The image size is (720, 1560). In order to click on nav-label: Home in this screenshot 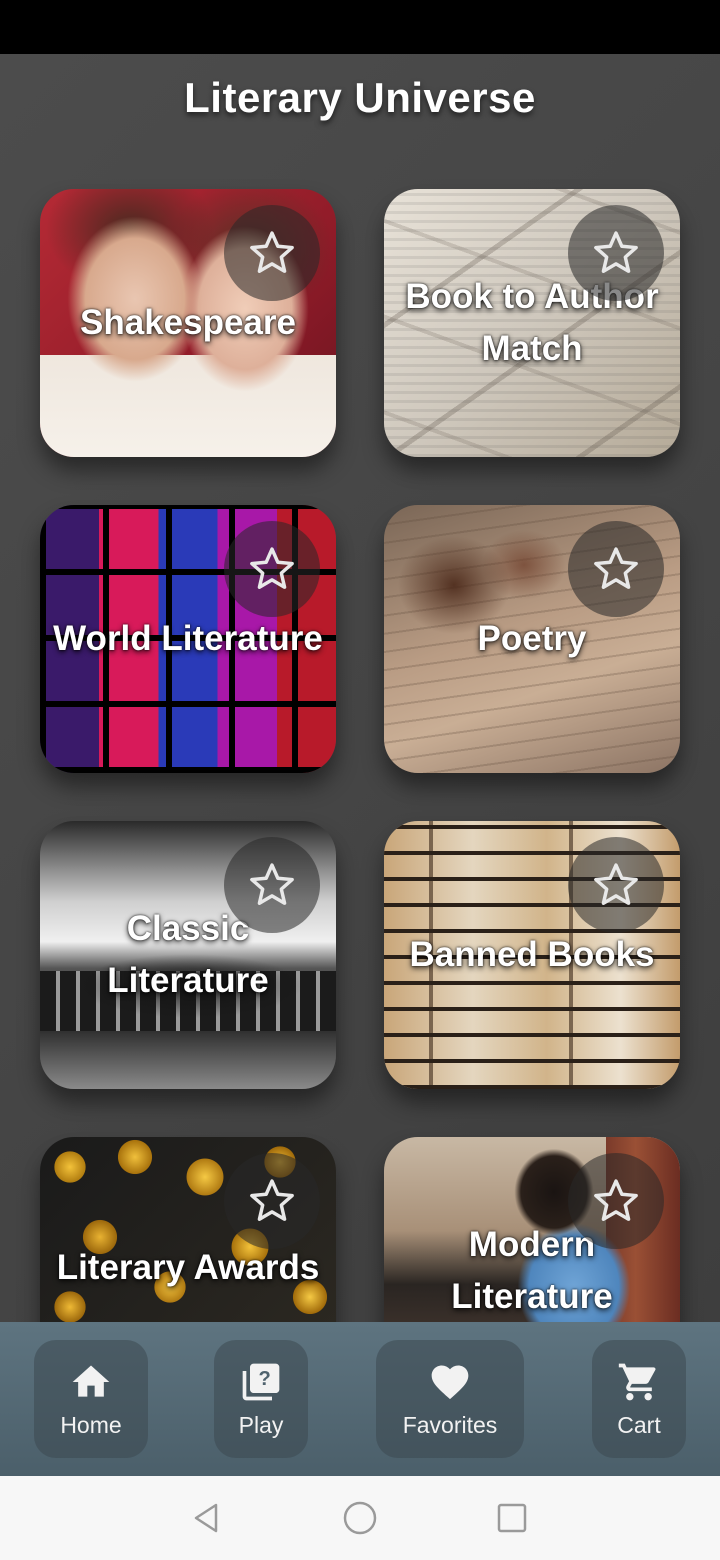, I will do `click(91, 1424)`.